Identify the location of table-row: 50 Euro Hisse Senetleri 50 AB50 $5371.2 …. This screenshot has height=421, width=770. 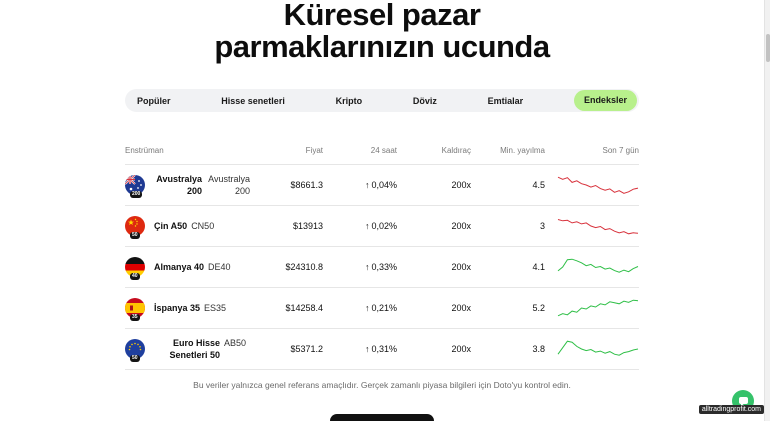
(382, 349).